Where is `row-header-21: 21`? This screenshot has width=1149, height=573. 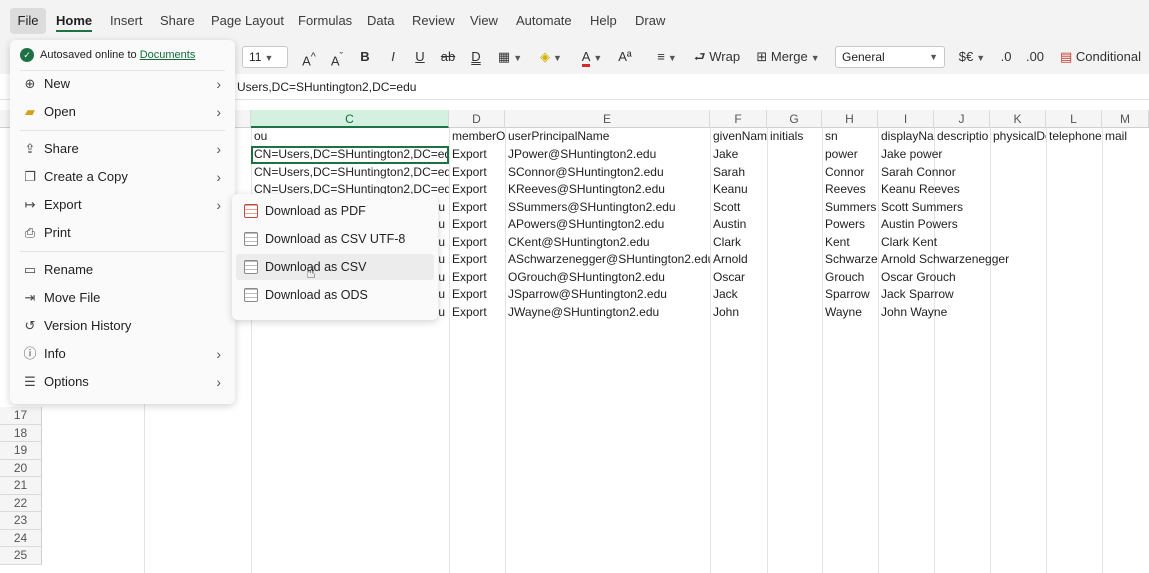
row-header-21: 21 is located at coordinates (21, 486).